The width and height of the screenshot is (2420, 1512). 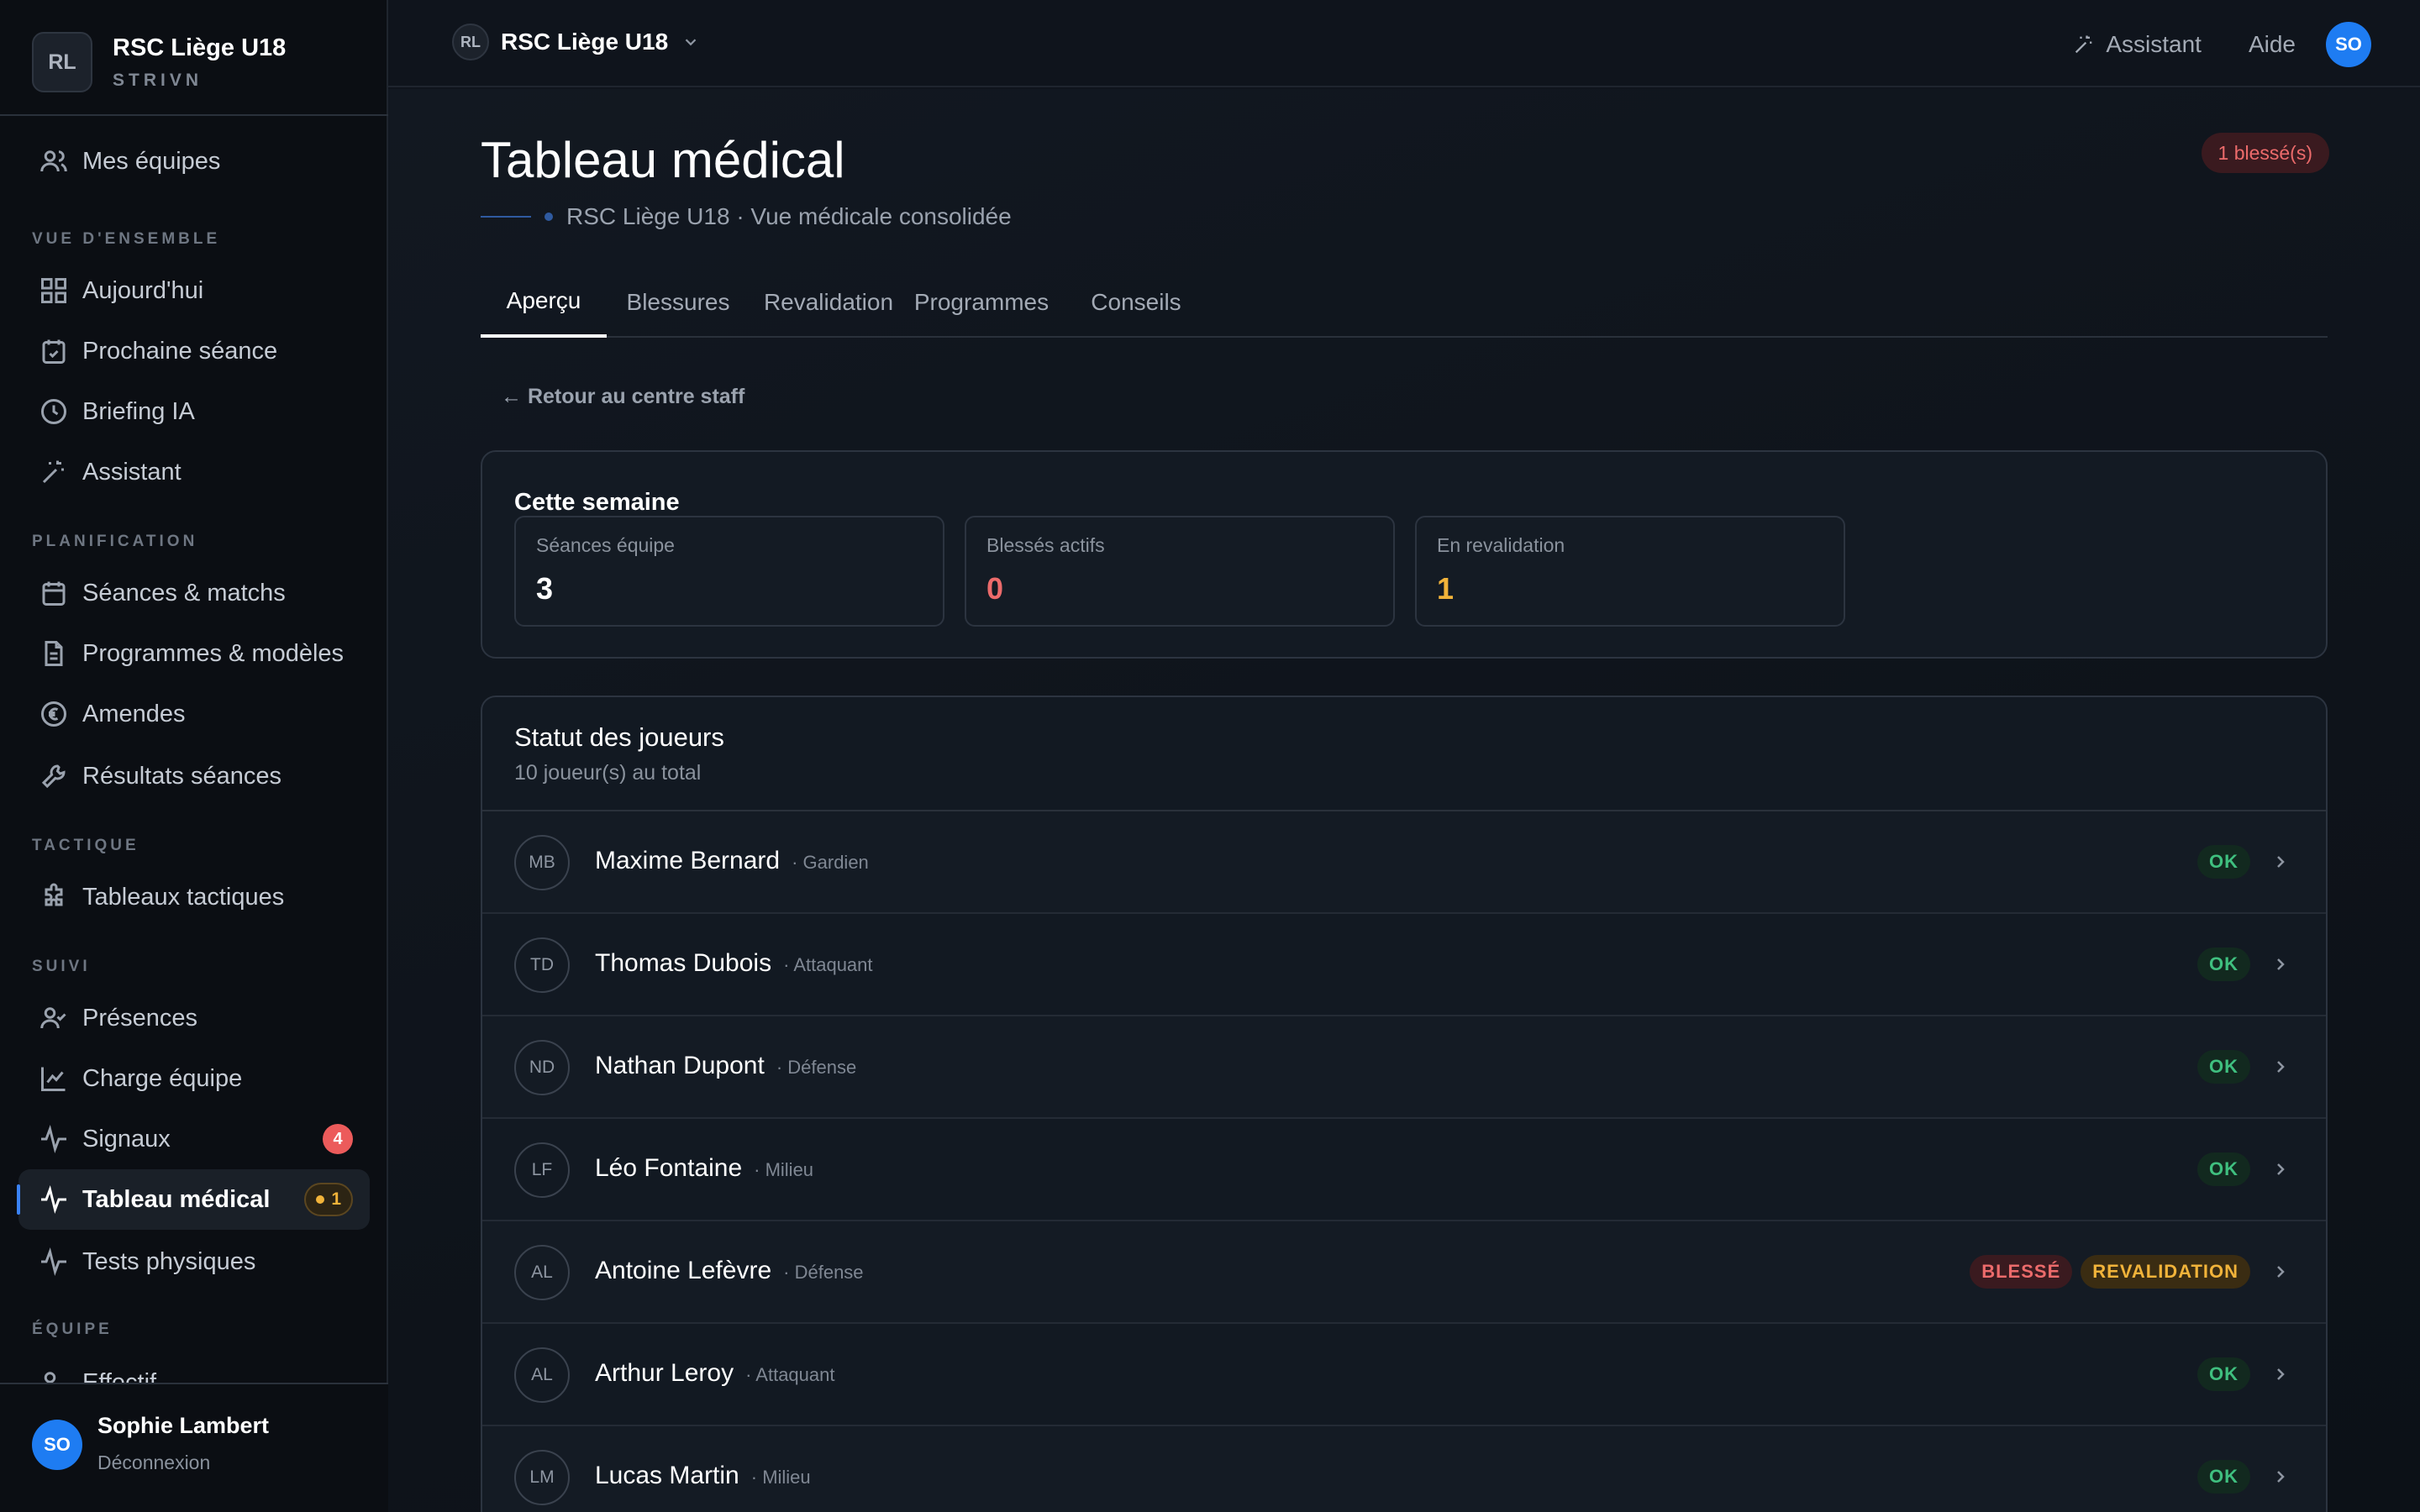 I want to click on table-row: LF Léo Fontaine · Milieu OK, so click(x=1404, y=1170).